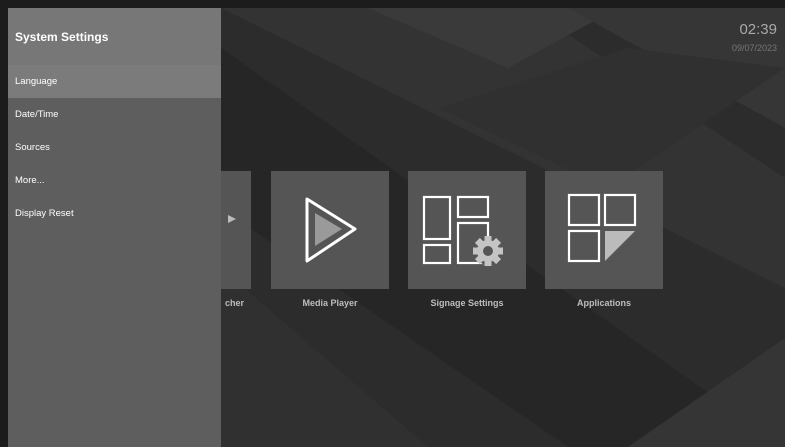  I want to click on sidebar-item-label: Display Reset, so click(44, 213).